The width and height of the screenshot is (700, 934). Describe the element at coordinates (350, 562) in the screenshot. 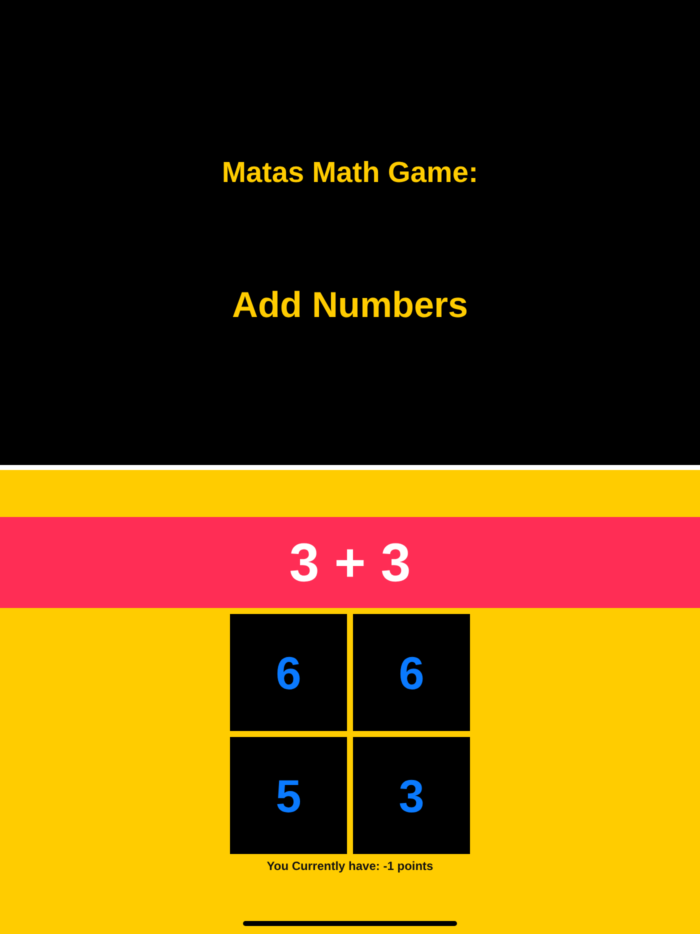

I see `question-banner: 3 + 3` at that location.